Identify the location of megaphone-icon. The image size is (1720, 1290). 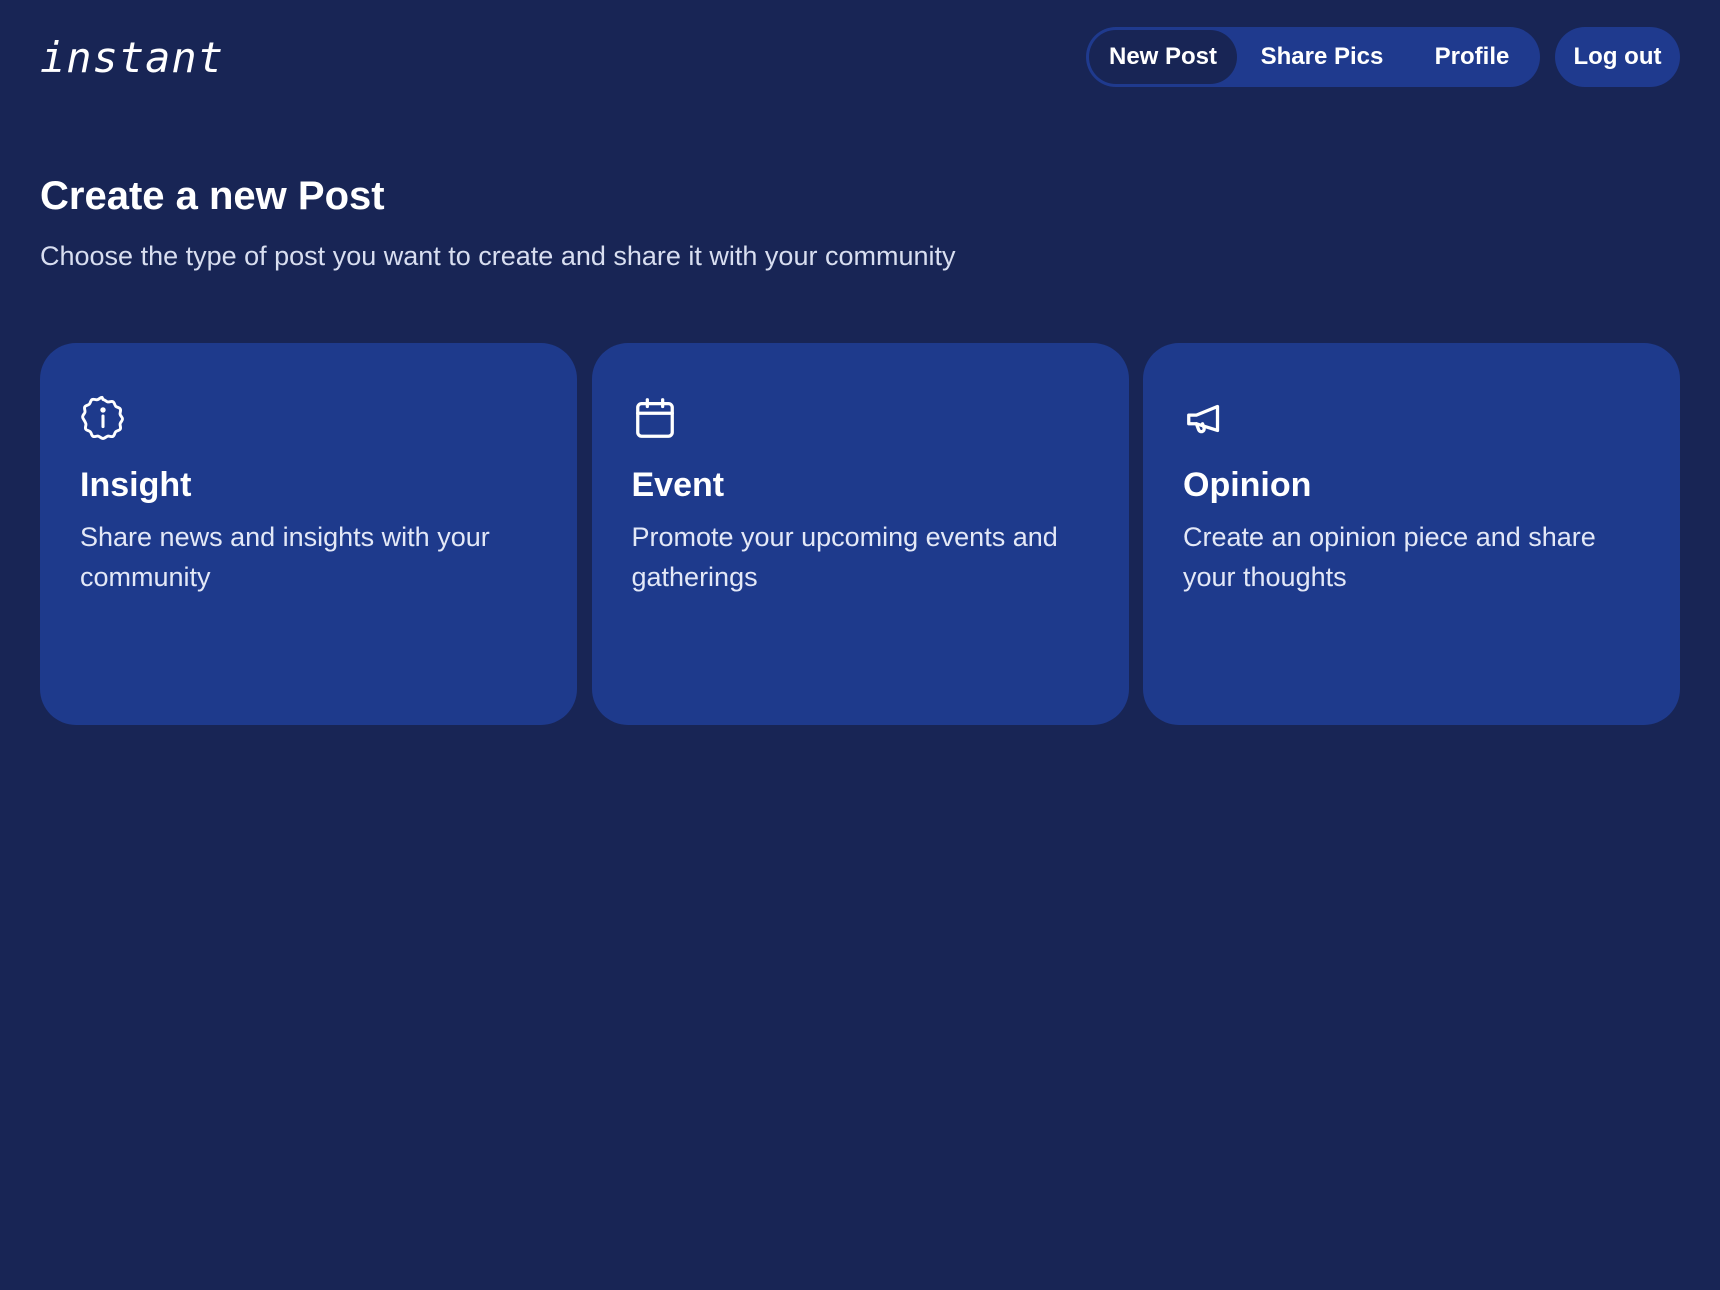
(1206, 418).